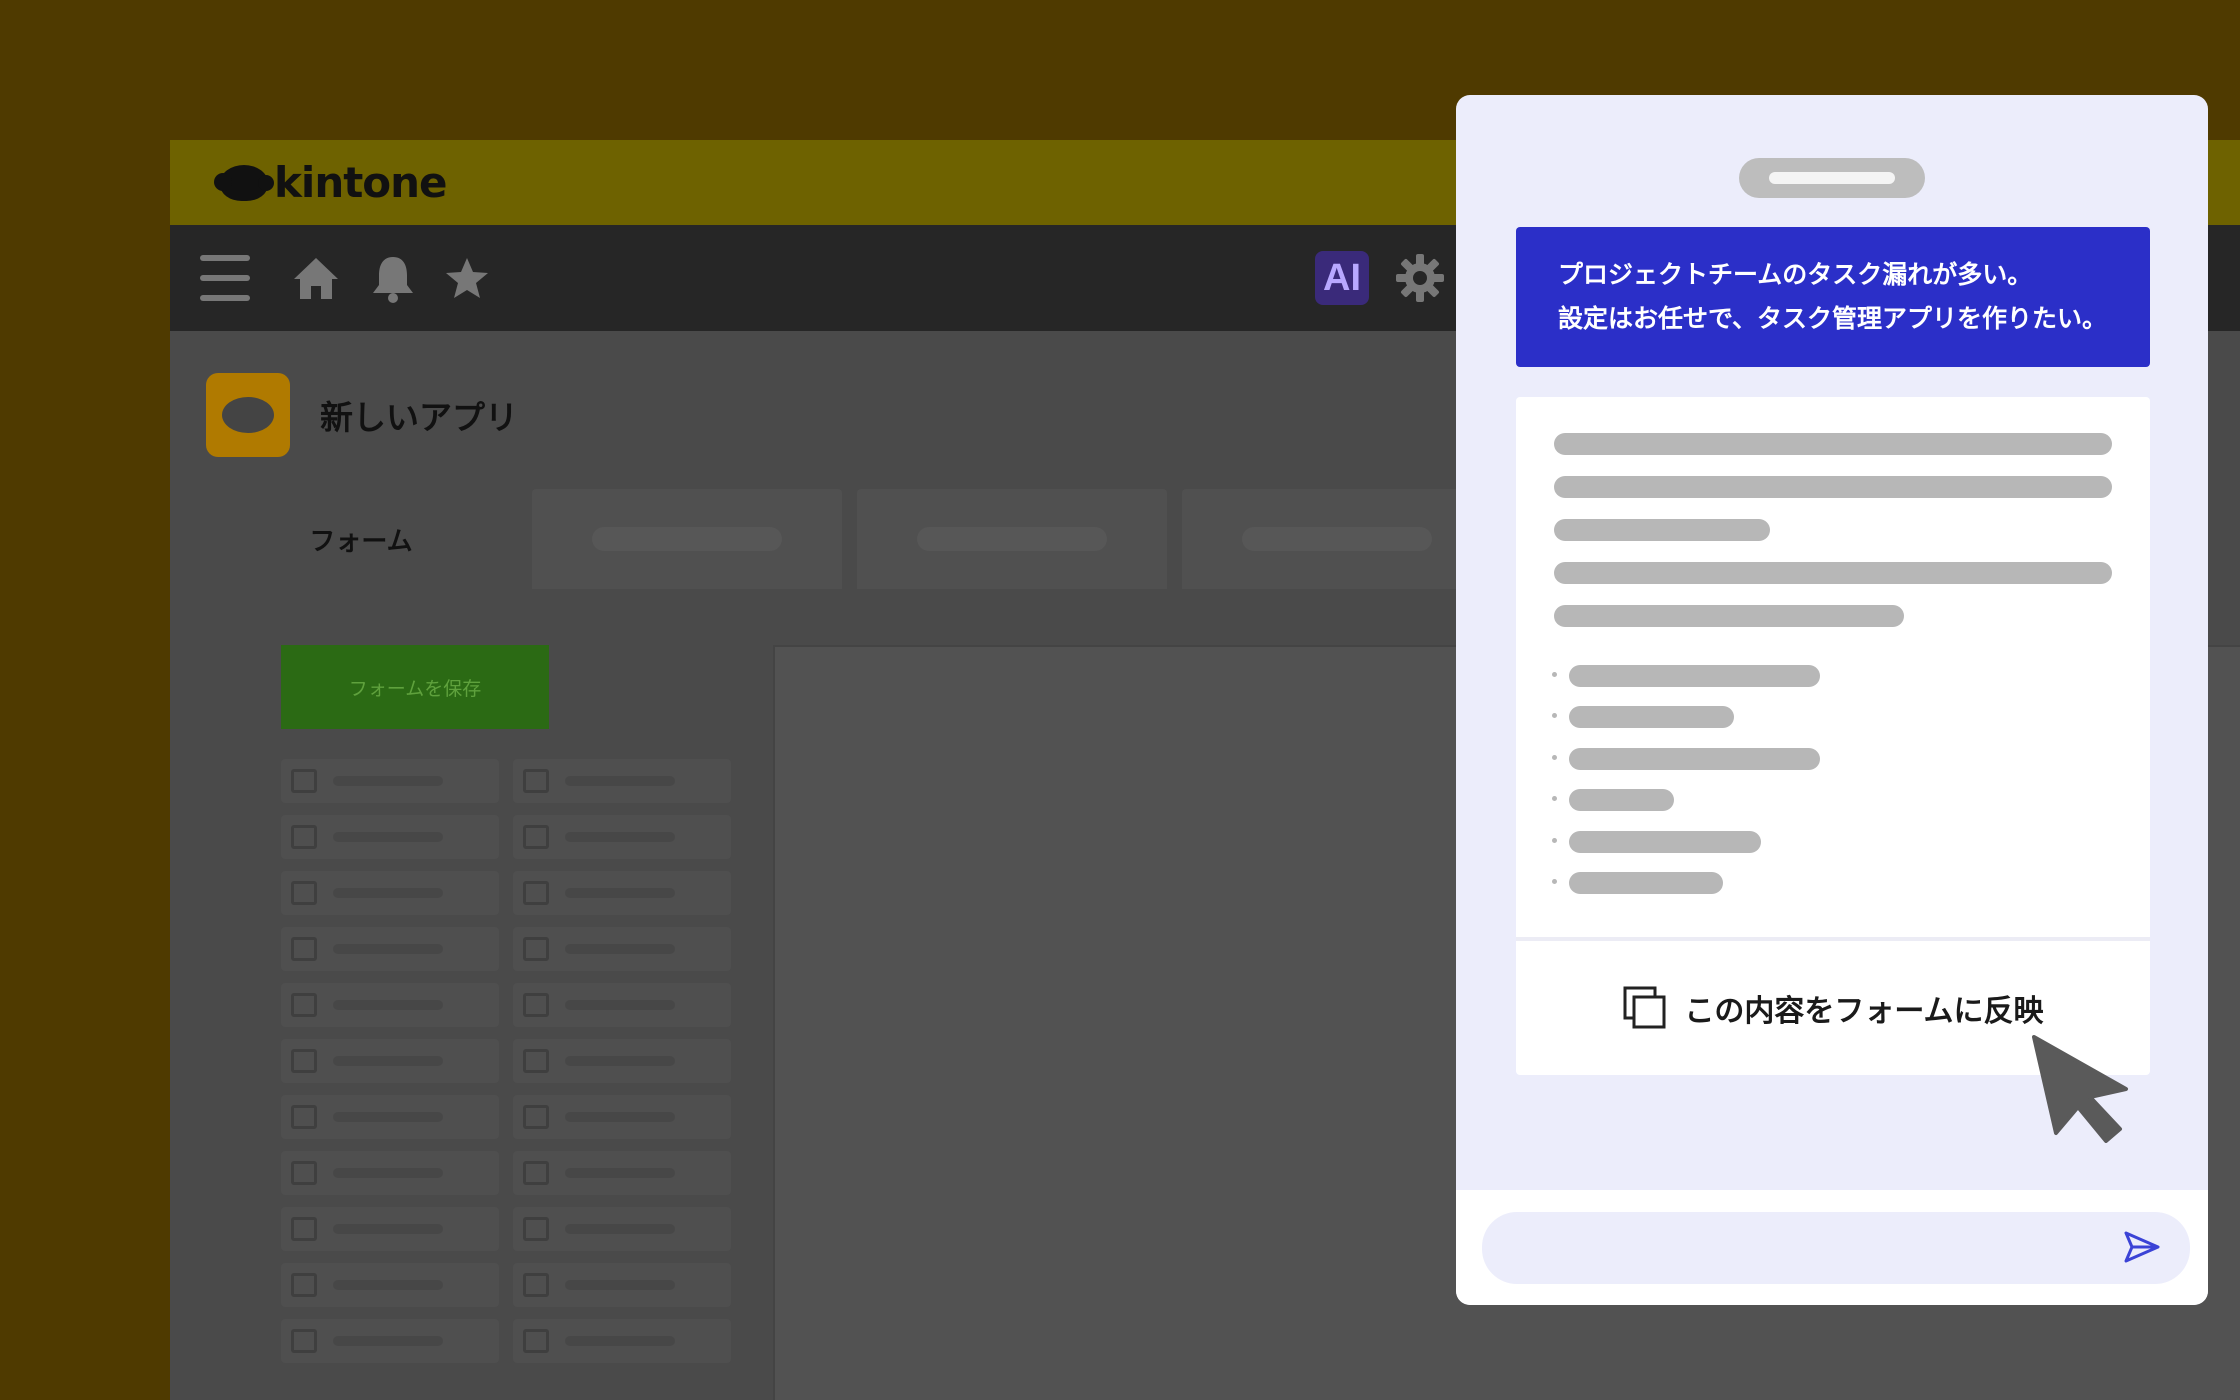 This screenshot has height=1400, width=2240. I want to click on app-title: 新しいアプリ, so click(419, 417).